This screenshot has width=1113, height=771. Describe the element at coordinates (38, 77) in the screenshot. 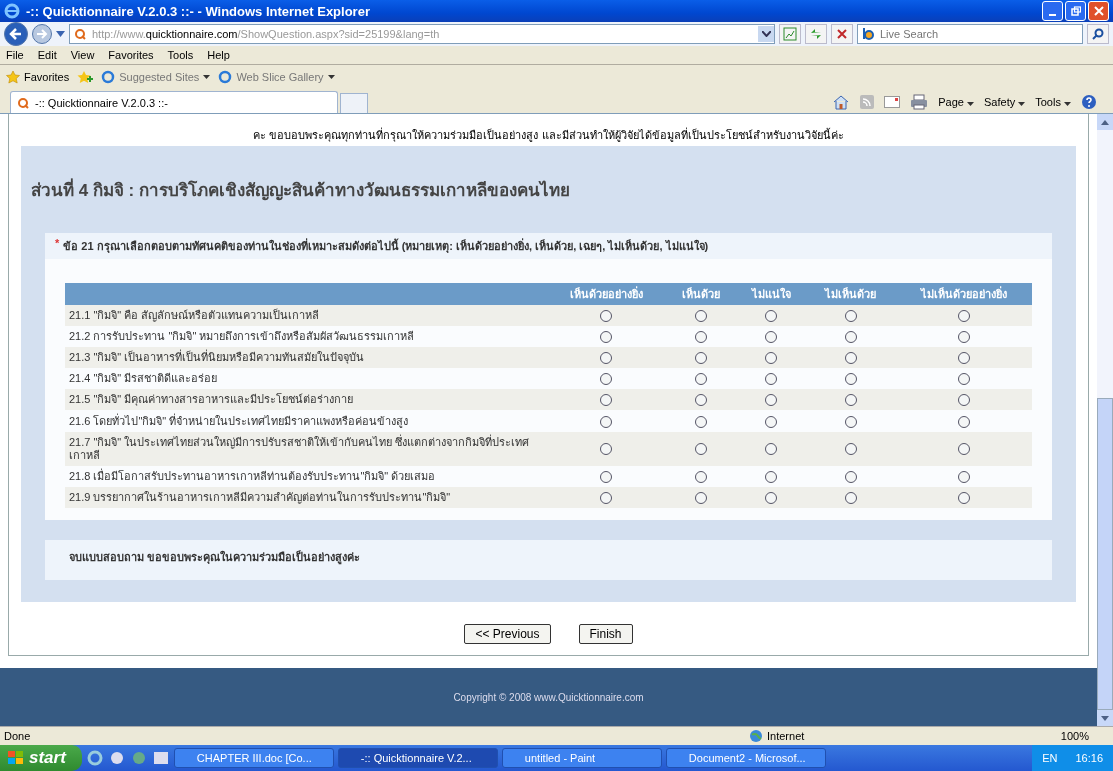

I see `favorites-button: Favorites` at that location.